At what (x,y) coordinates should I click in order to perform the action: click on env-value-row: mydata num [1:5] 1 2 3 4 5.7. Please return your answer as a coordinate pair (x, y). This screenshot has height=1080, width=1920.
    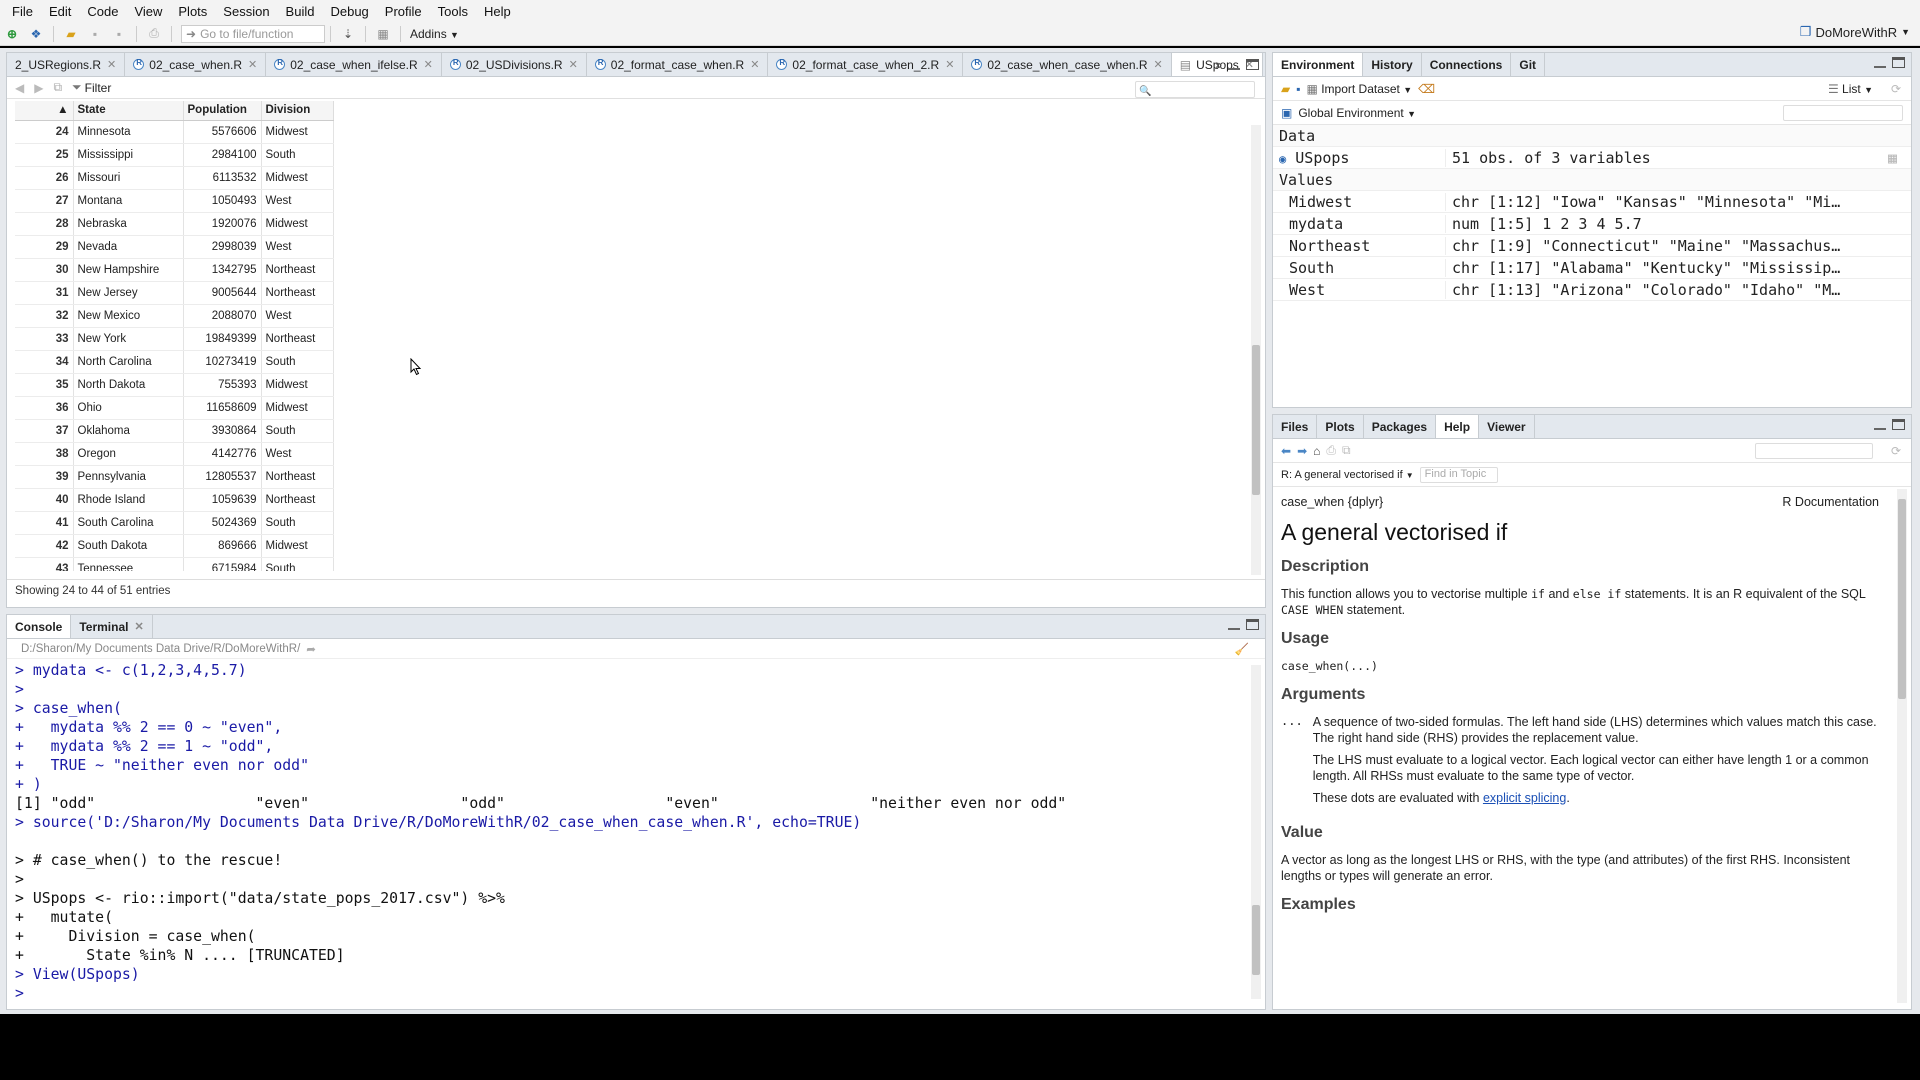
    Looking at the image, I should click on (1592, 224).